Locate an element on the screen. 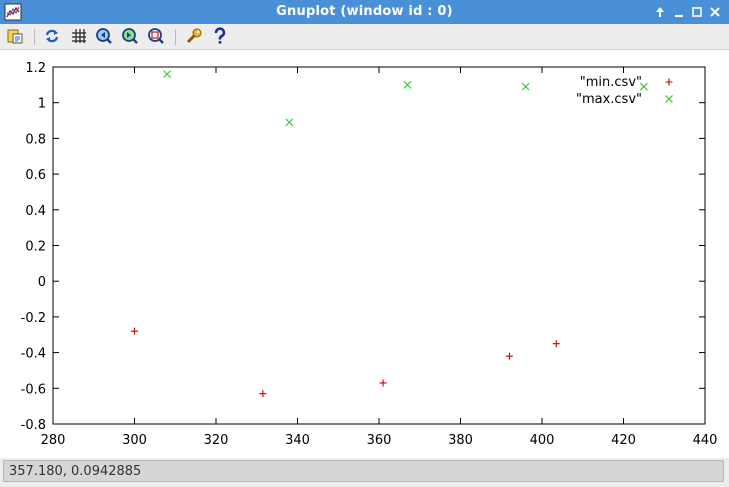 The width and height of the screenshot is (729, 487). y-tick-label: -0.2 is located at coordinates (33, 318).